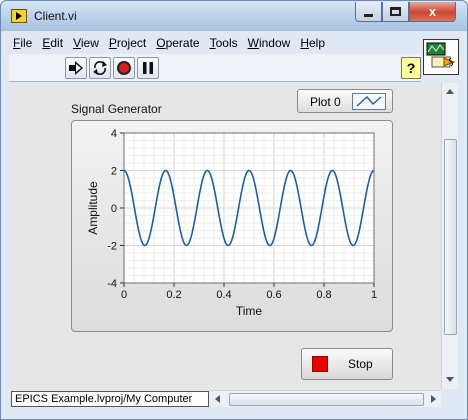 The image size is (468, 420). What do you see at coordinates (116, 109) in the screenshot?
I see `graph-label: Signal Generator` at bounding box center [116, 109].